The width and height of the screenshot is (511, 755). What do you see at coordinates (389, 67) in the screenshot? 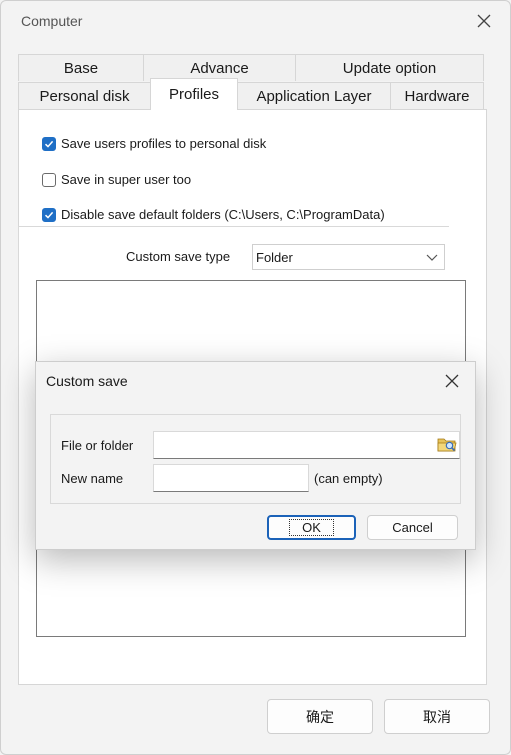
I see `tab-update-option: Update option` at bounding box center [389, 67].